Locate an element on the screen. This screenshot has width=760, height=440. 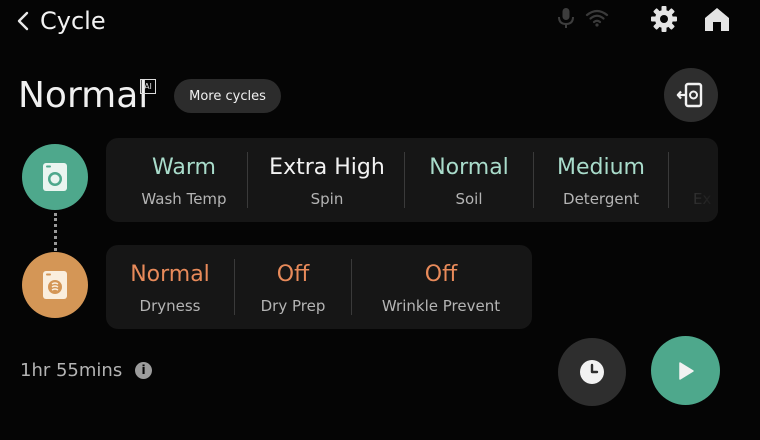
scroll-fade is located at coordinates (693, 180).